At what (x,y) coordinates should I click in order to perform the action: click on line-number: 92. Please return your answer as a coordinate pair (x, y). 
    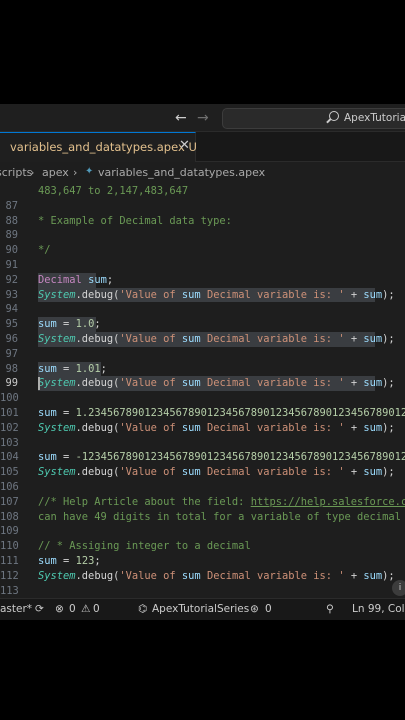
    Looking at the image, I should click on (11, 279).